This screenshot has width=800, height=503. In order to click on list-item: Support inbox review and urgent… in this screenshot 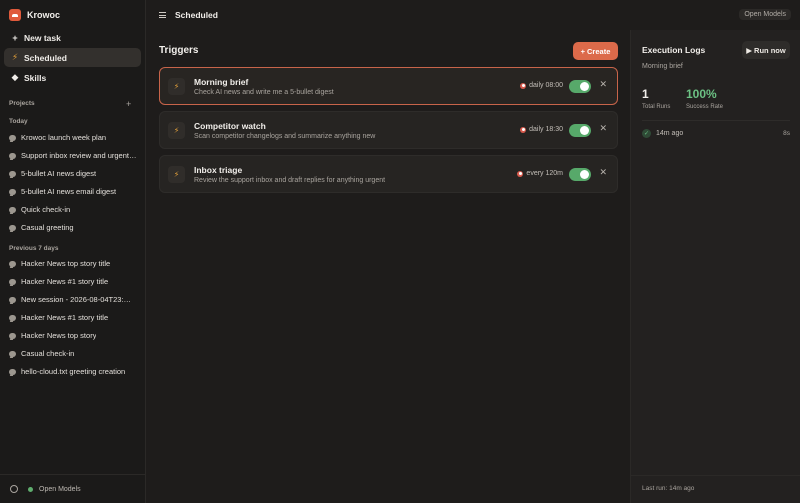, I will do `click(74, 155)`.